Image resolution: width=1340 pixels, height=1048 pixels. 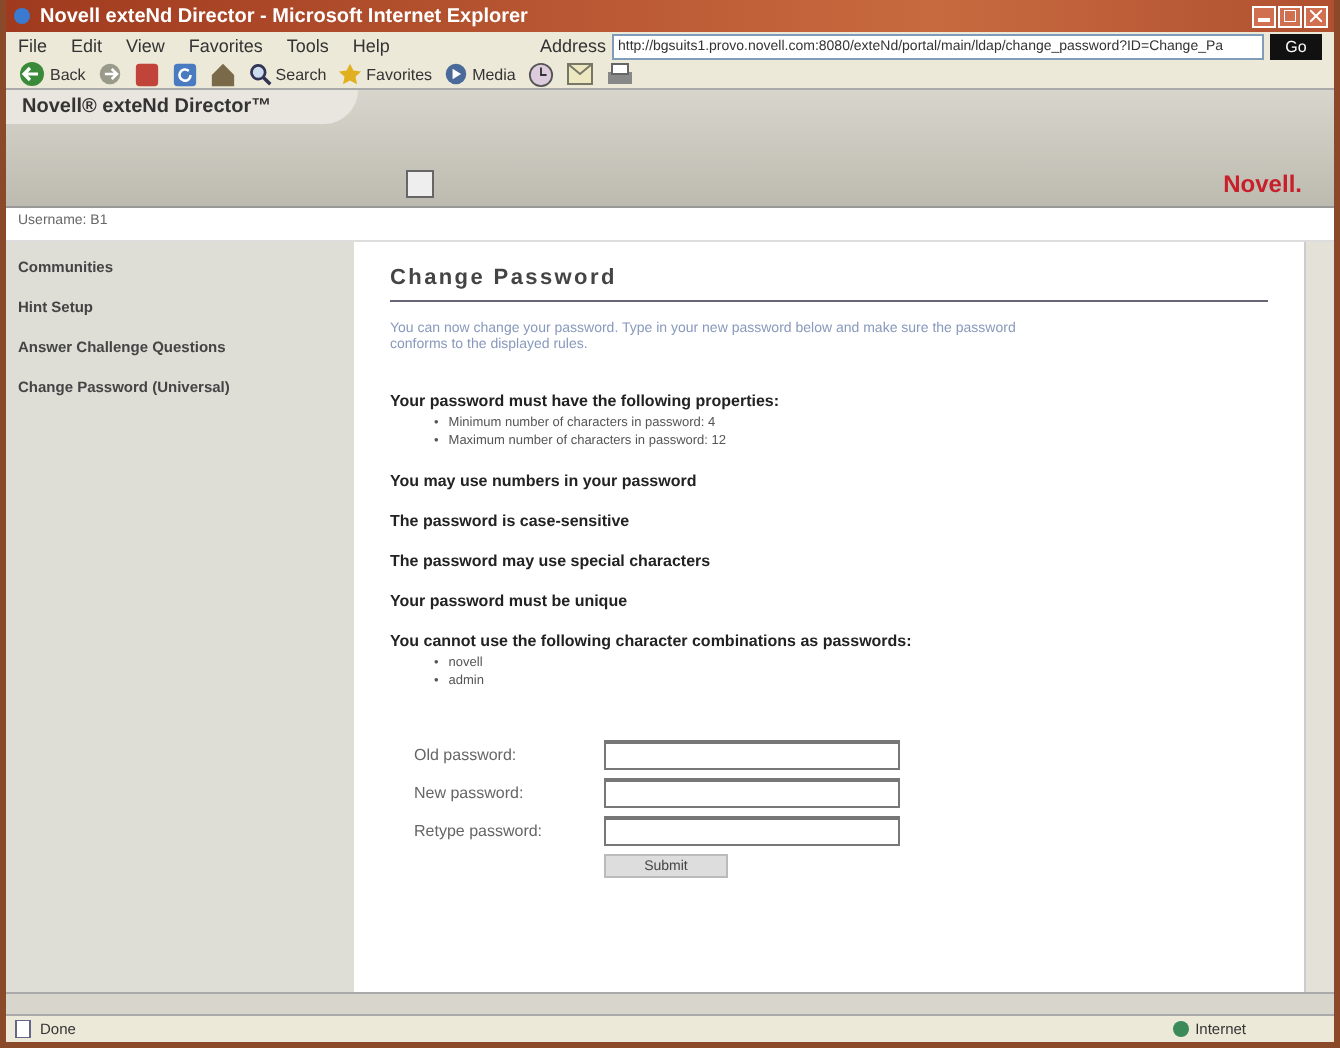 What do you see at coordinates (307, 46) in the screenshot?
I see `menu-item: Tools` at bounding box center [307, 46].